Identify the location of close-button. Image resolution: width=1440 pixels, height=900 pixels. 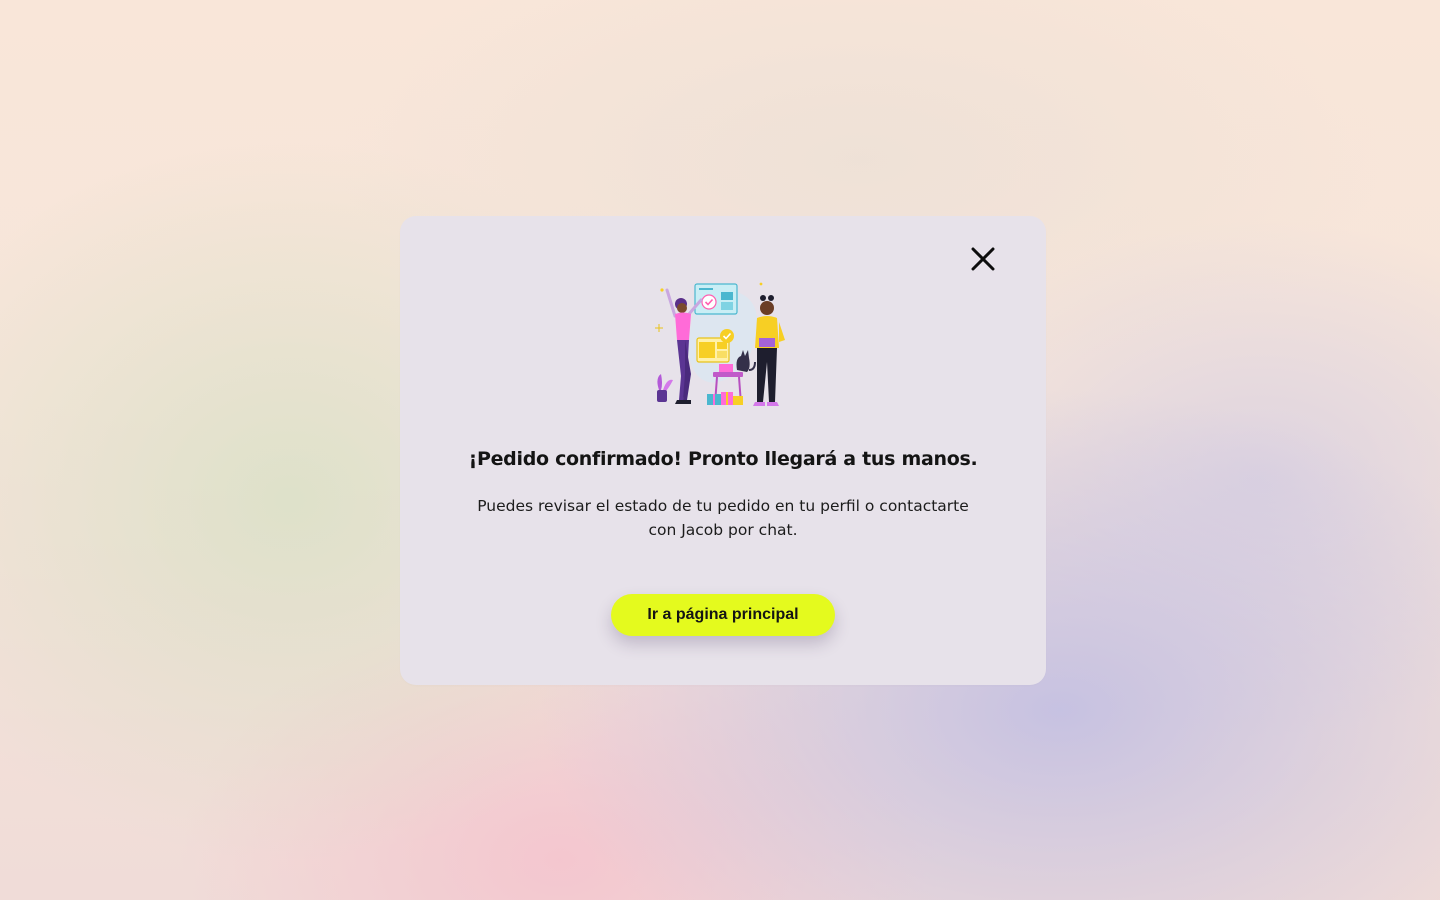
(983, 259).